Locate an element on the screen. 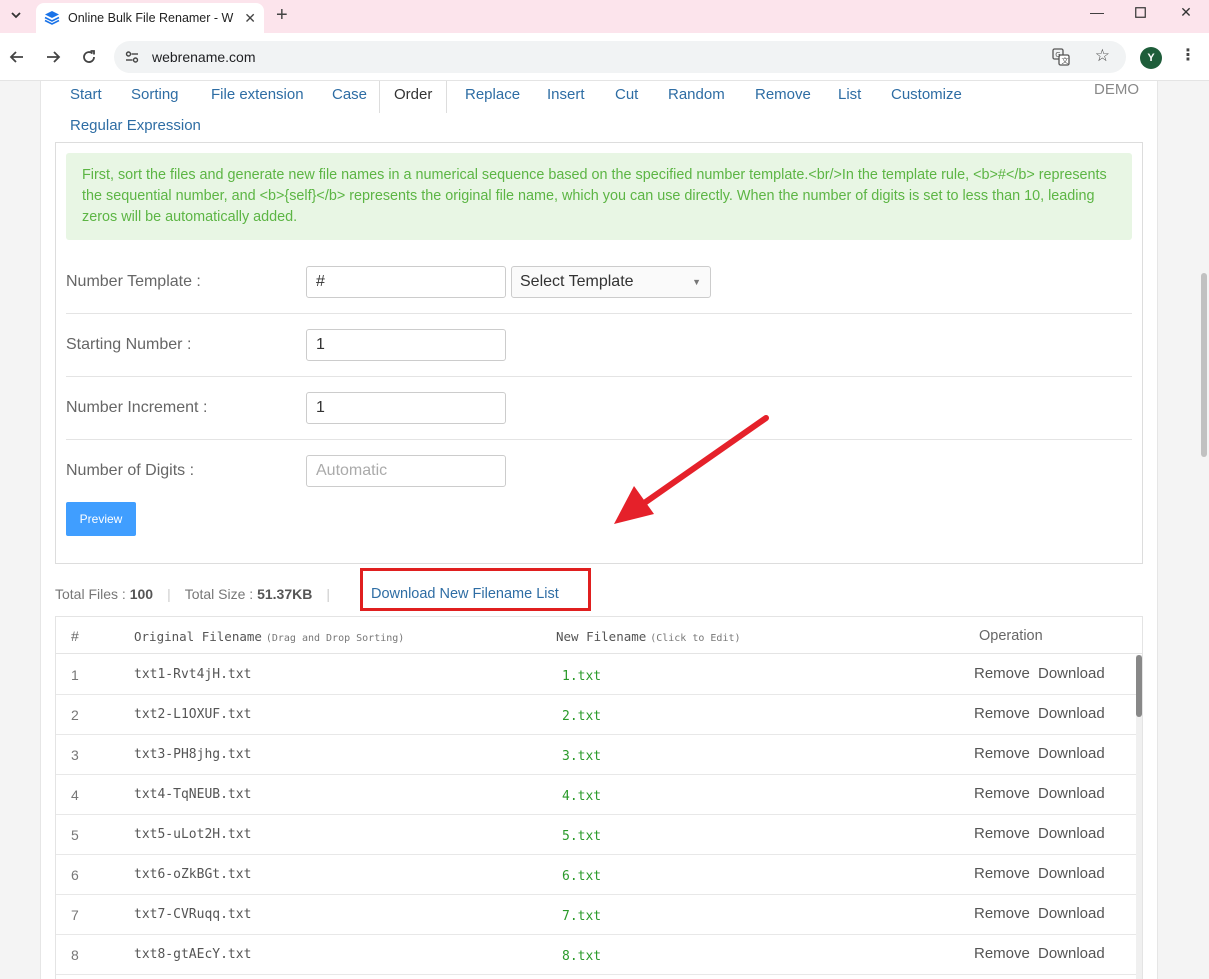 The image size is (1209, 979). col-new-header: New Filename (Click to Edit) is located at coordinates (648, 636).